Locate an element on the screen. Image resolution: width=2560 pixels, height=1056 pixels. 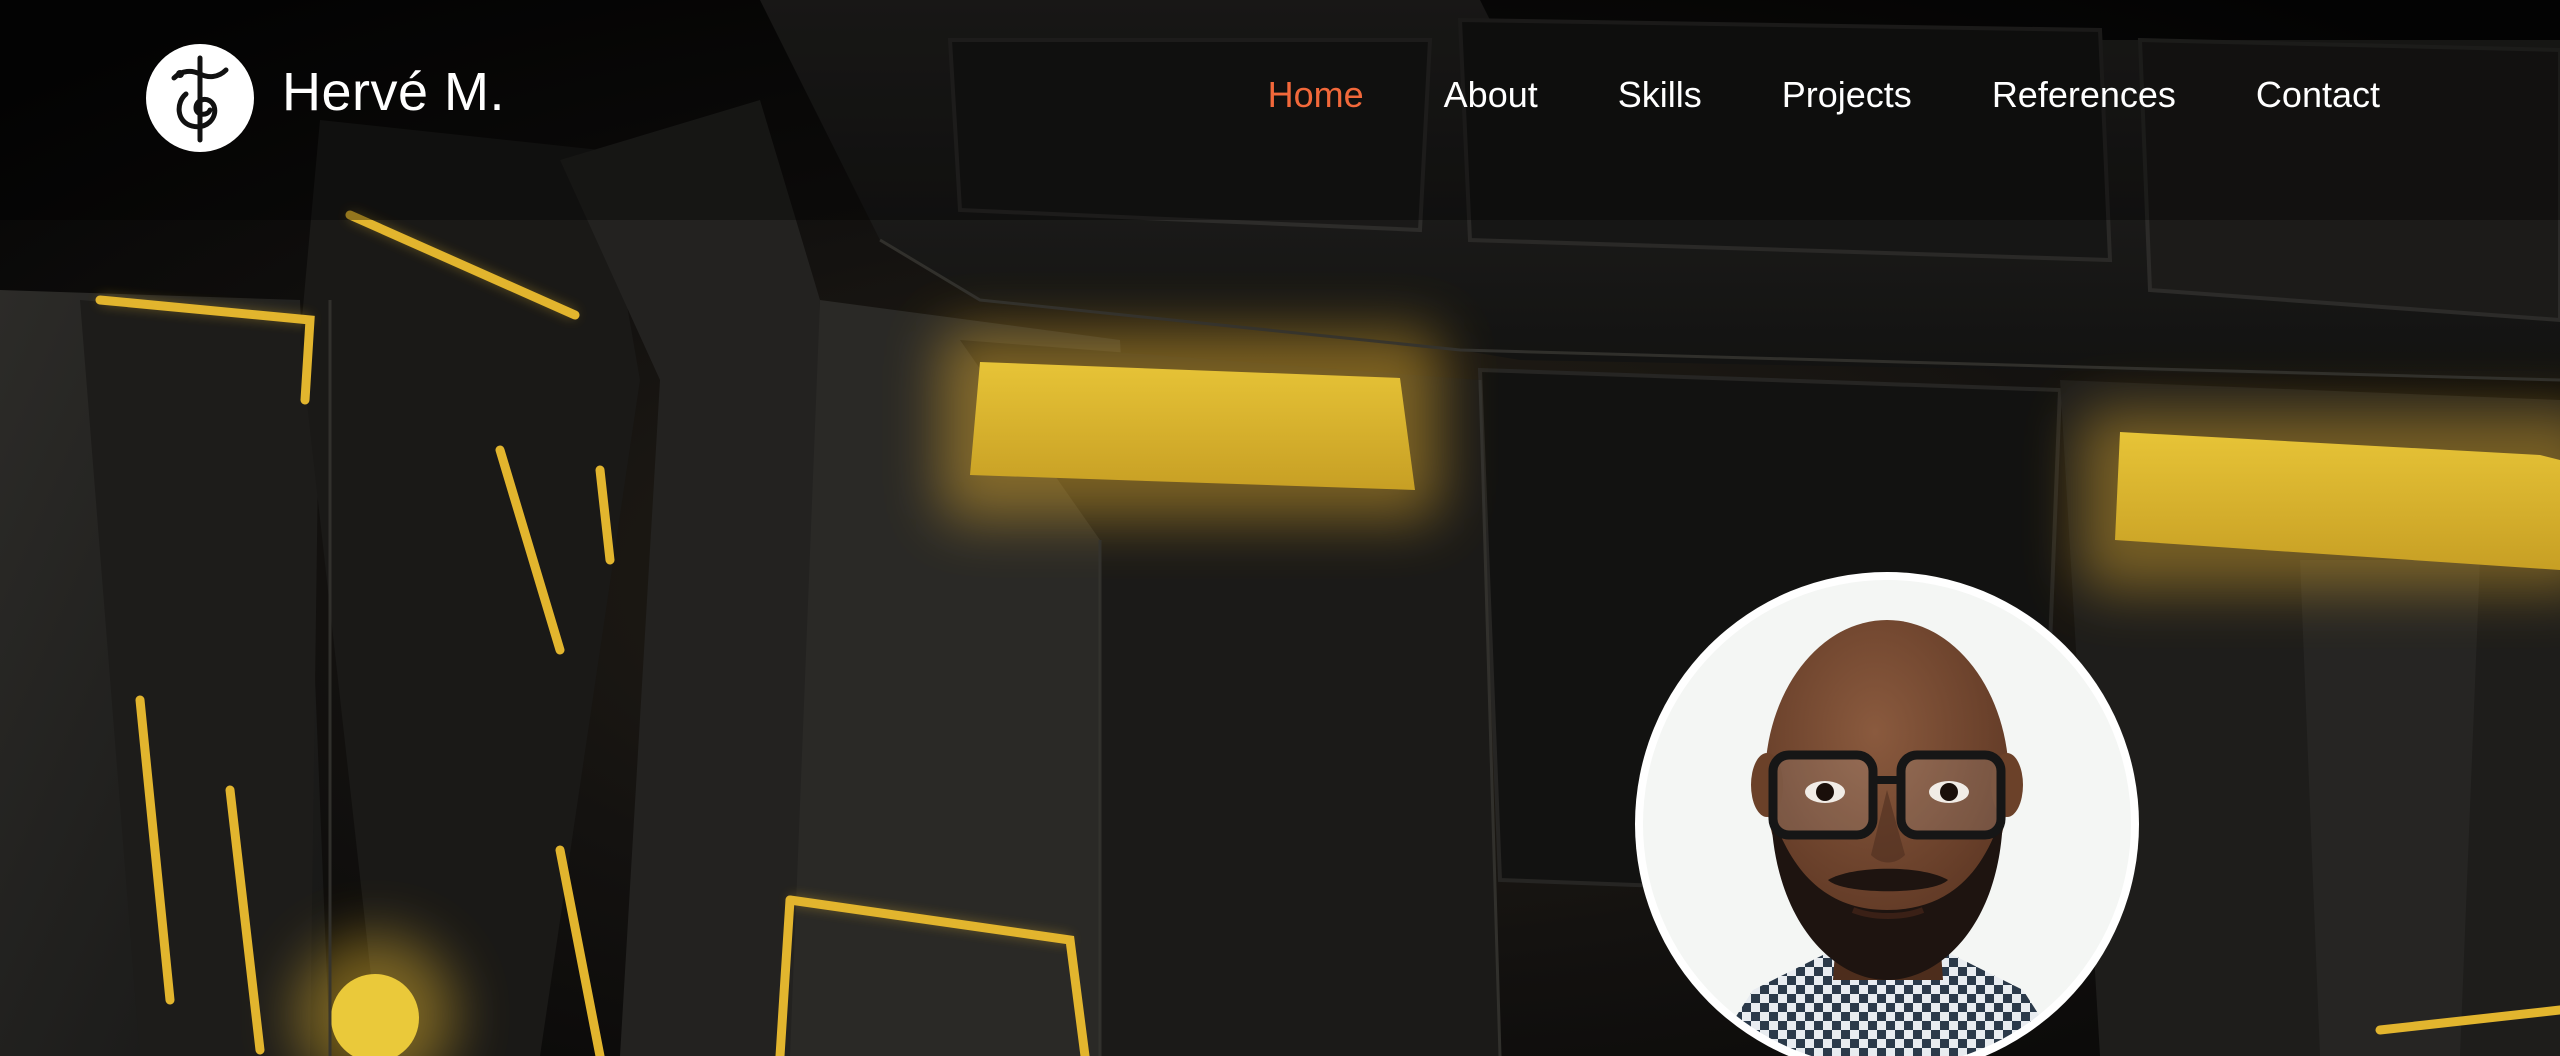
home-logo-link: Hervé M. is located at coordinates (325, 98).